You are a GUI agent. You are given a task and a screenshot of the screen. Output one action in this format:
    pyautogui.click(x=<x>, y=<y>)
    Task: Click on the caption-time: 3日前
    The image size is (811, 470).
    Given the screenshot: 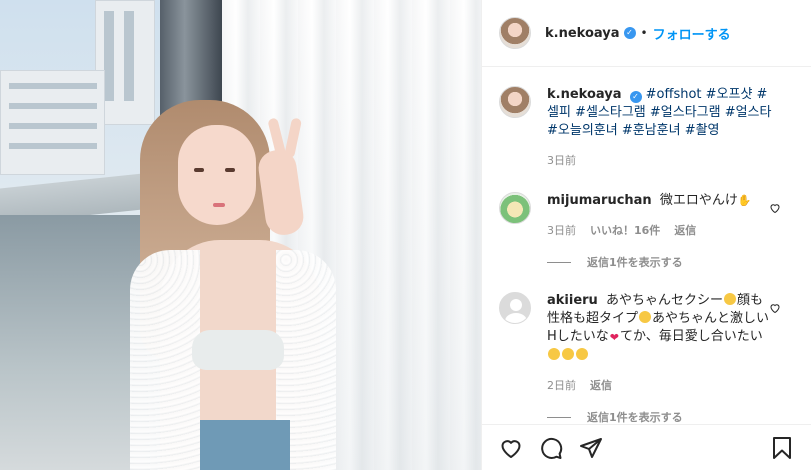 What is the action you would take?
    pyautogui.click(x=561, y=160)
    